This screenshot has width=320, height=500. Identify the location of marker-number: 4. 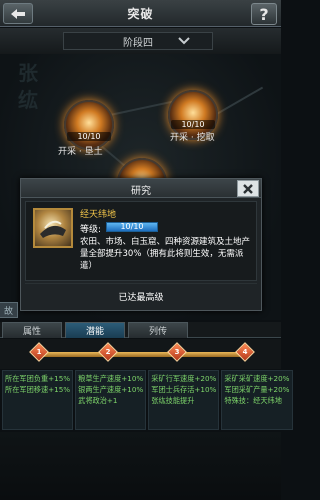
(245, 352).